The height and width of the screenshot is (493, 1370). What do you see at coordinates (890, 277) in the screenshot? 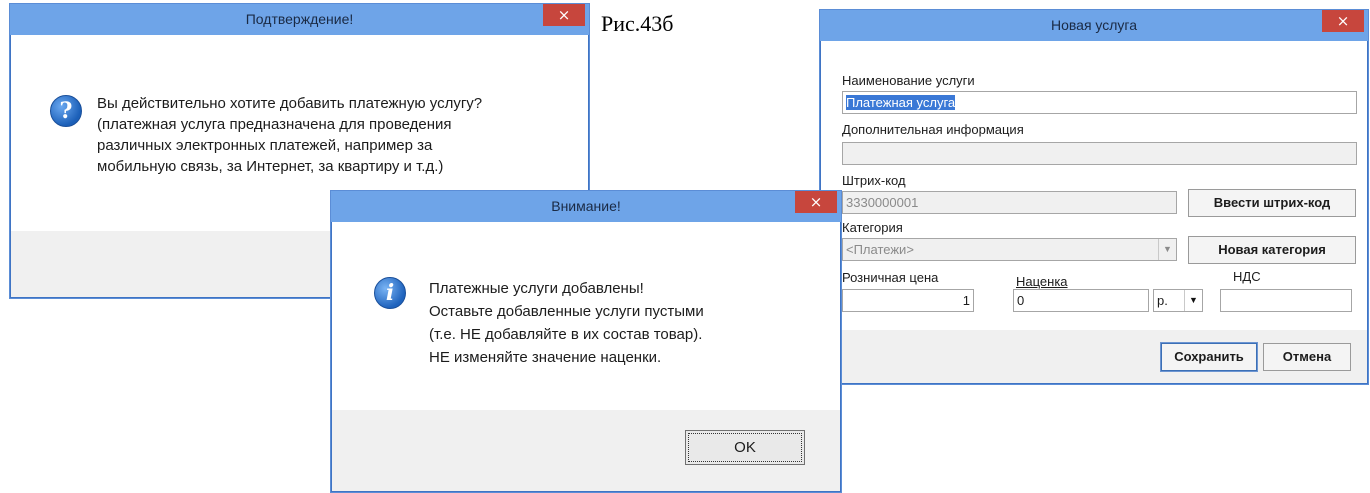
I see `retail-price-label: Розничная цена` at bounding box center [890, 277].